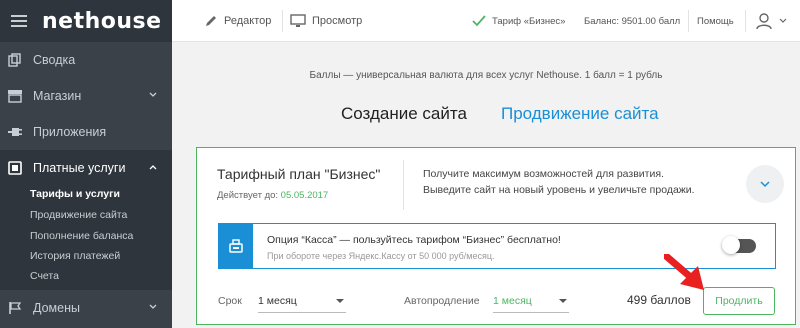 The image size is (800, 328). Describe the element at coordinates (57, 96) in the screenshot. I see `sidebar-item-label: Магазин` at that location.